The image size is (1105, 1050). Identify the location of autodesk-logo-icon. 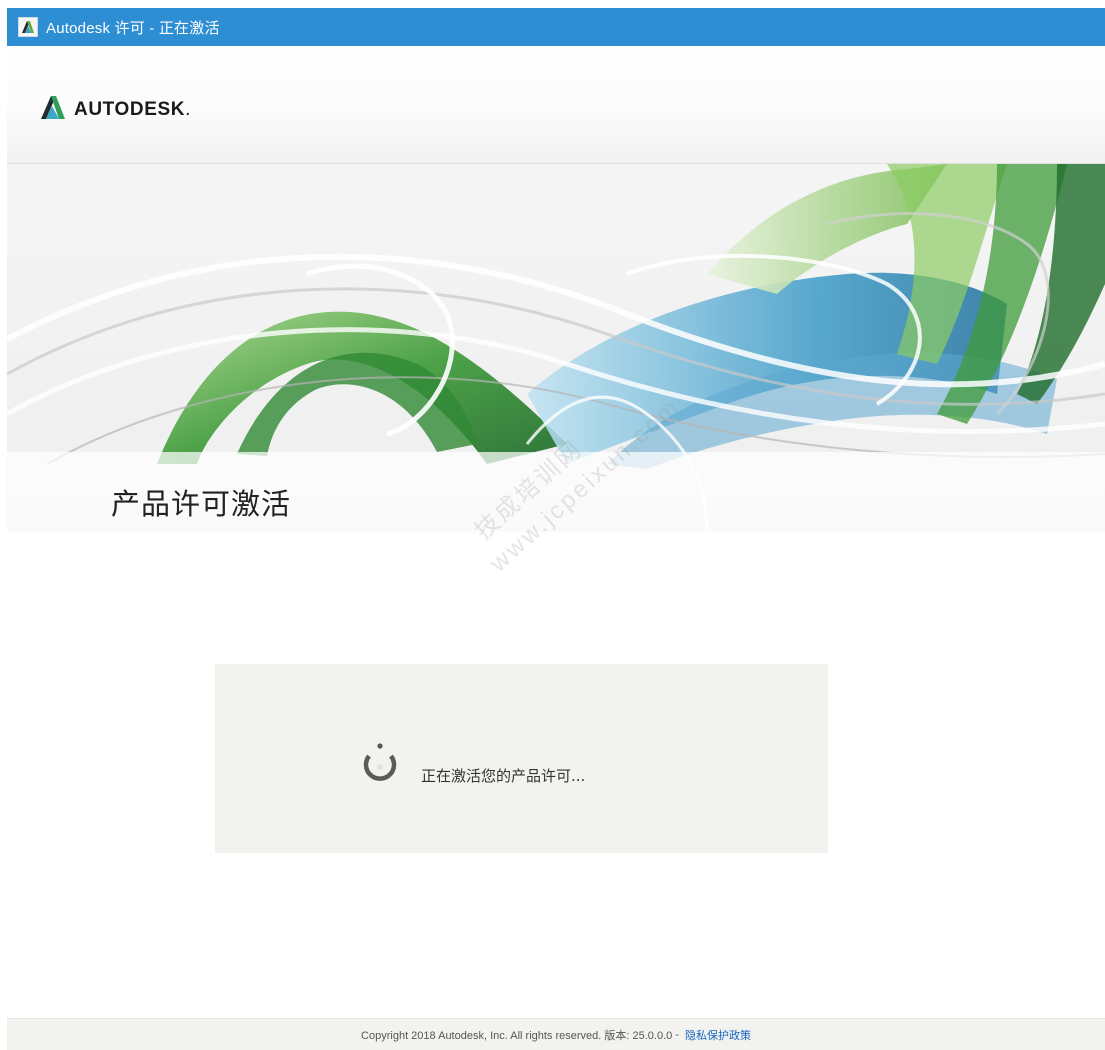
(53, 109).